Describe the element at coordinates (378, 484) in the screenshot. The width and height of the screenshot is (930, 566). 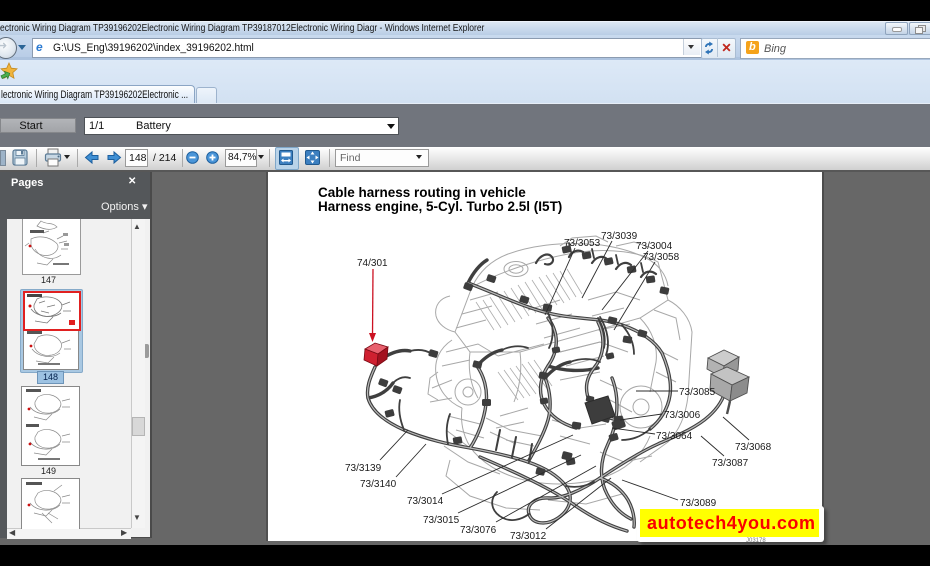
I see `svg-text: 73/3140` at that location.